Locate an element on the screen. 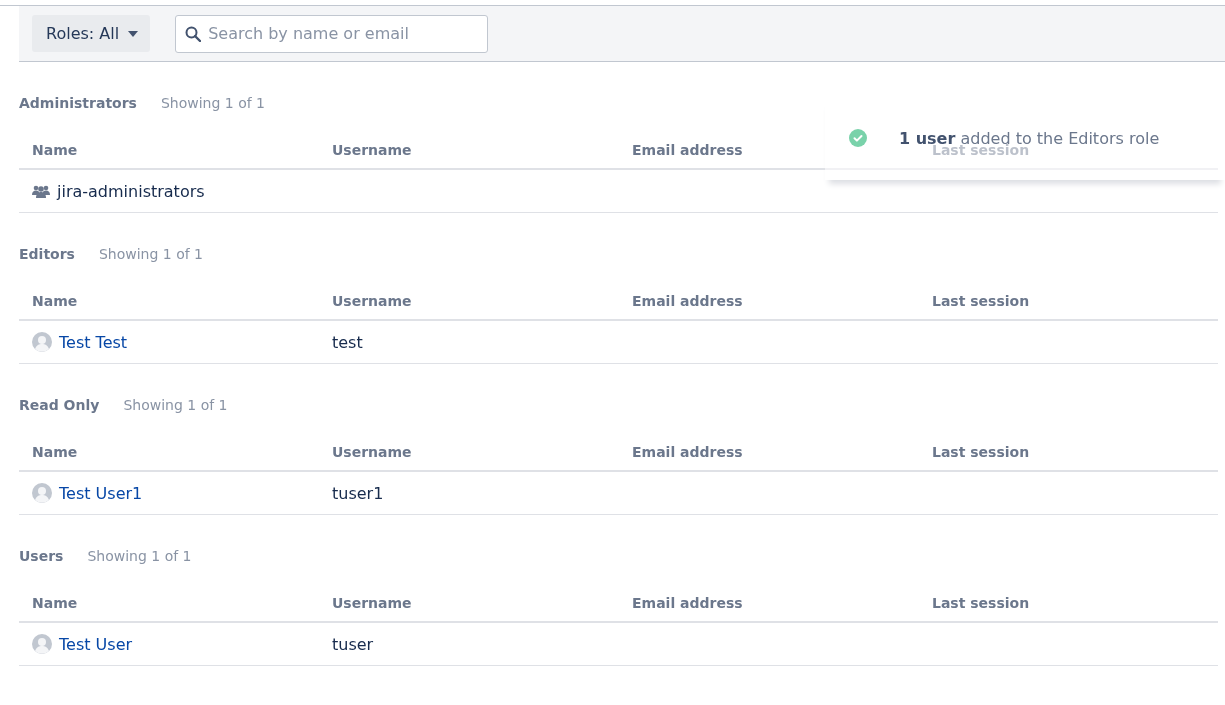 The image size is (1225, 705). user-name-link: Test User is located at coordinates (96, 644).